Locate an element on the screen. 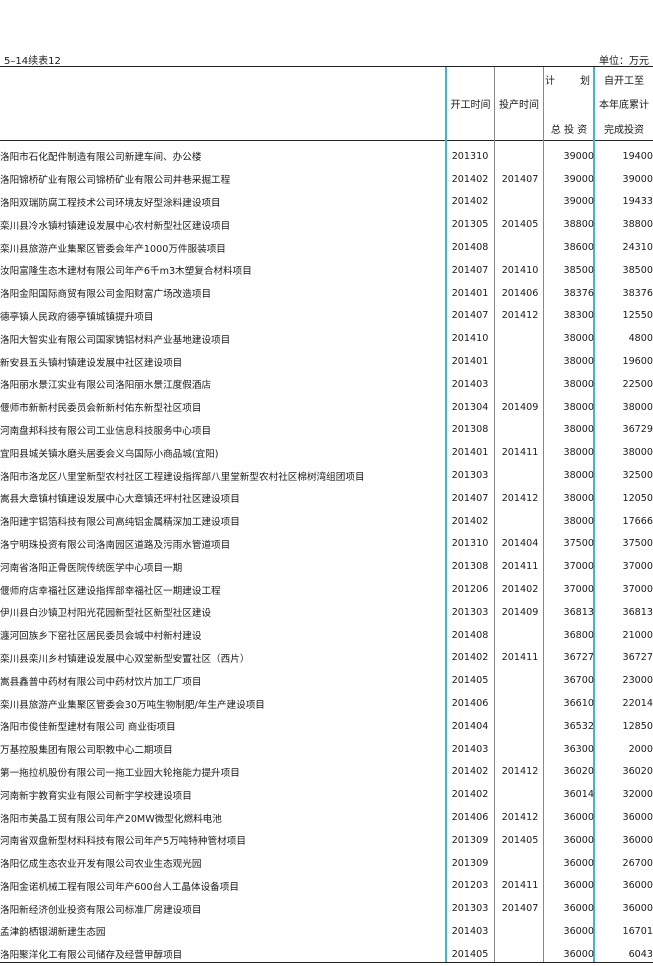 This screenshot has height=966, width=653. operation-time-cell: 201404 is located at coordinates (520, 544).